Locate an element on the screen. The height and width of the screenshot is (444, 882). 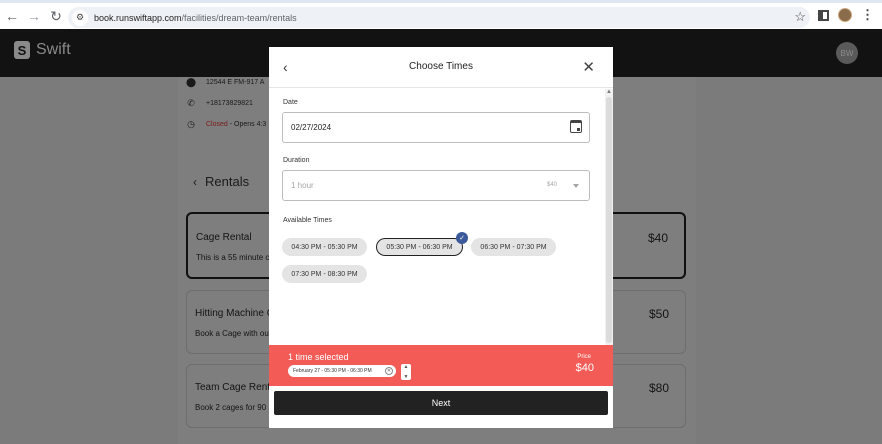
rental-card-title: Cage Rental is located at coordinates (224, 237).